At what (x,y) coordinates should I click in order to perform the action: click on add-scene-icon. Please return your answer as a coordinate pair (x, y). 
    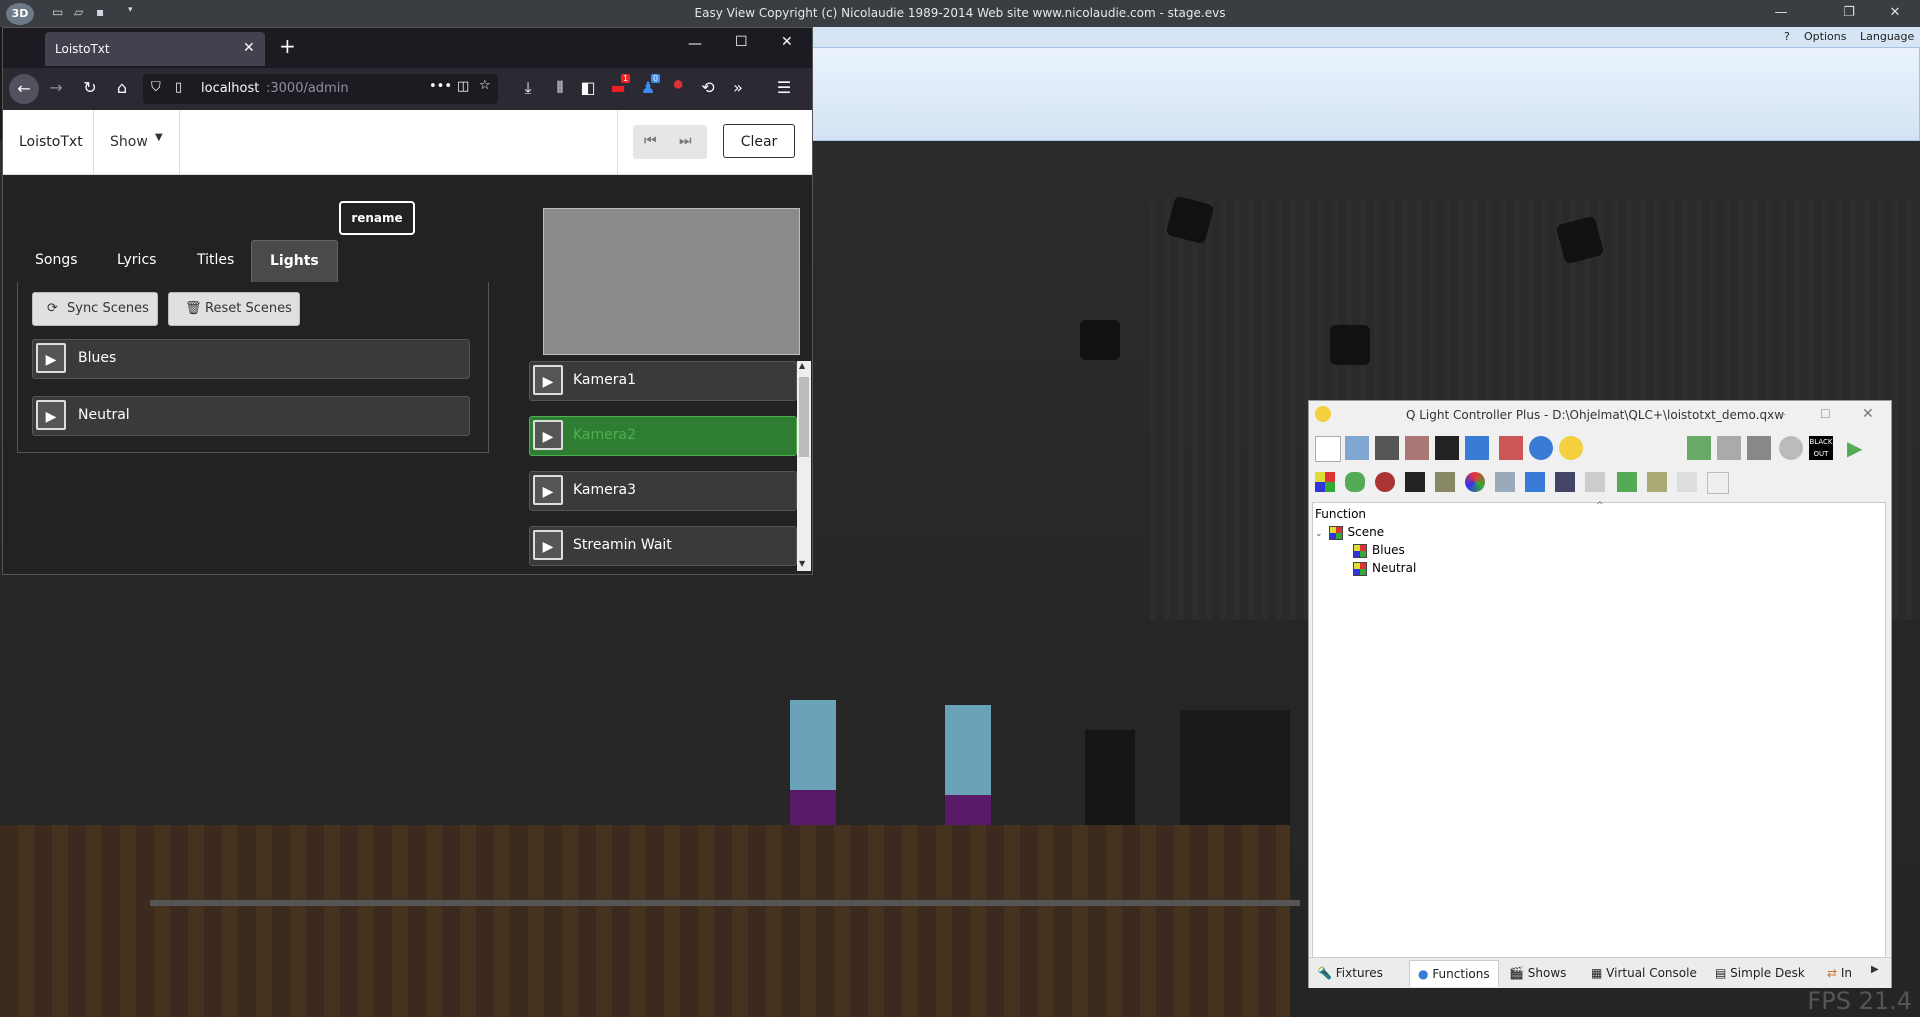
    Looking at the image, I should click on (1325, 482).